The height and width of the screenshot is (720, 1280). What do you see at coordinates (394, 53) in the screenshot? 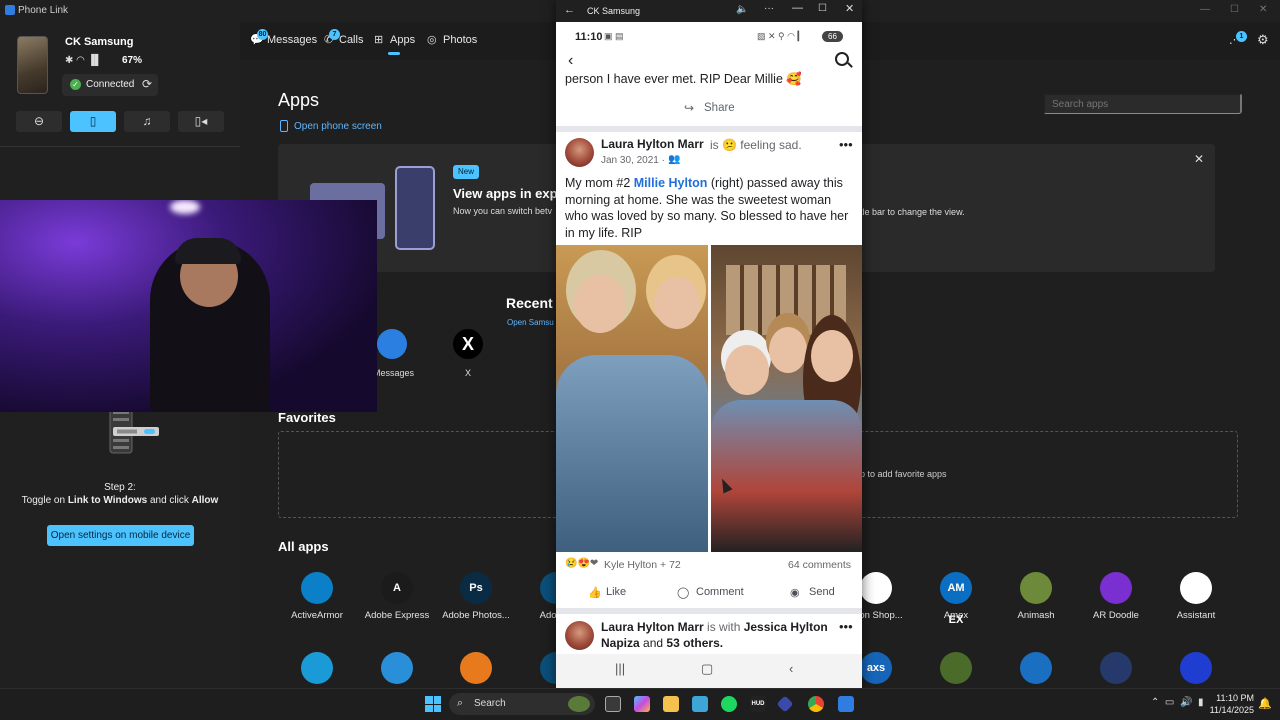
I see `active-tab-indicator` at bounding box center [394, 53].